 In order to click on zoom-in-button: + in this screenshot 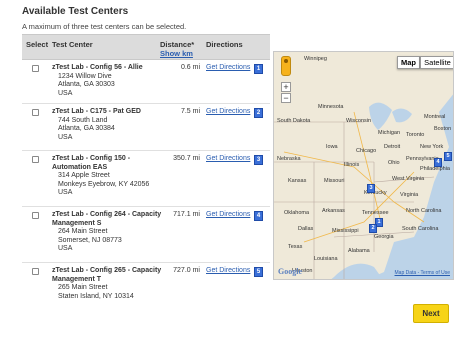, I will do `click(286, 87)`.